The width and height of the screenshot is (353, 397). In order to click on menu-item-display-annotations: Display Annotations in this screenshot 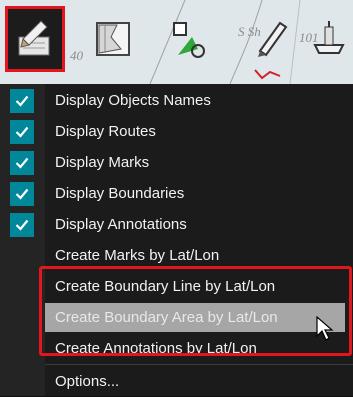, I will do `click(176, 224)`.